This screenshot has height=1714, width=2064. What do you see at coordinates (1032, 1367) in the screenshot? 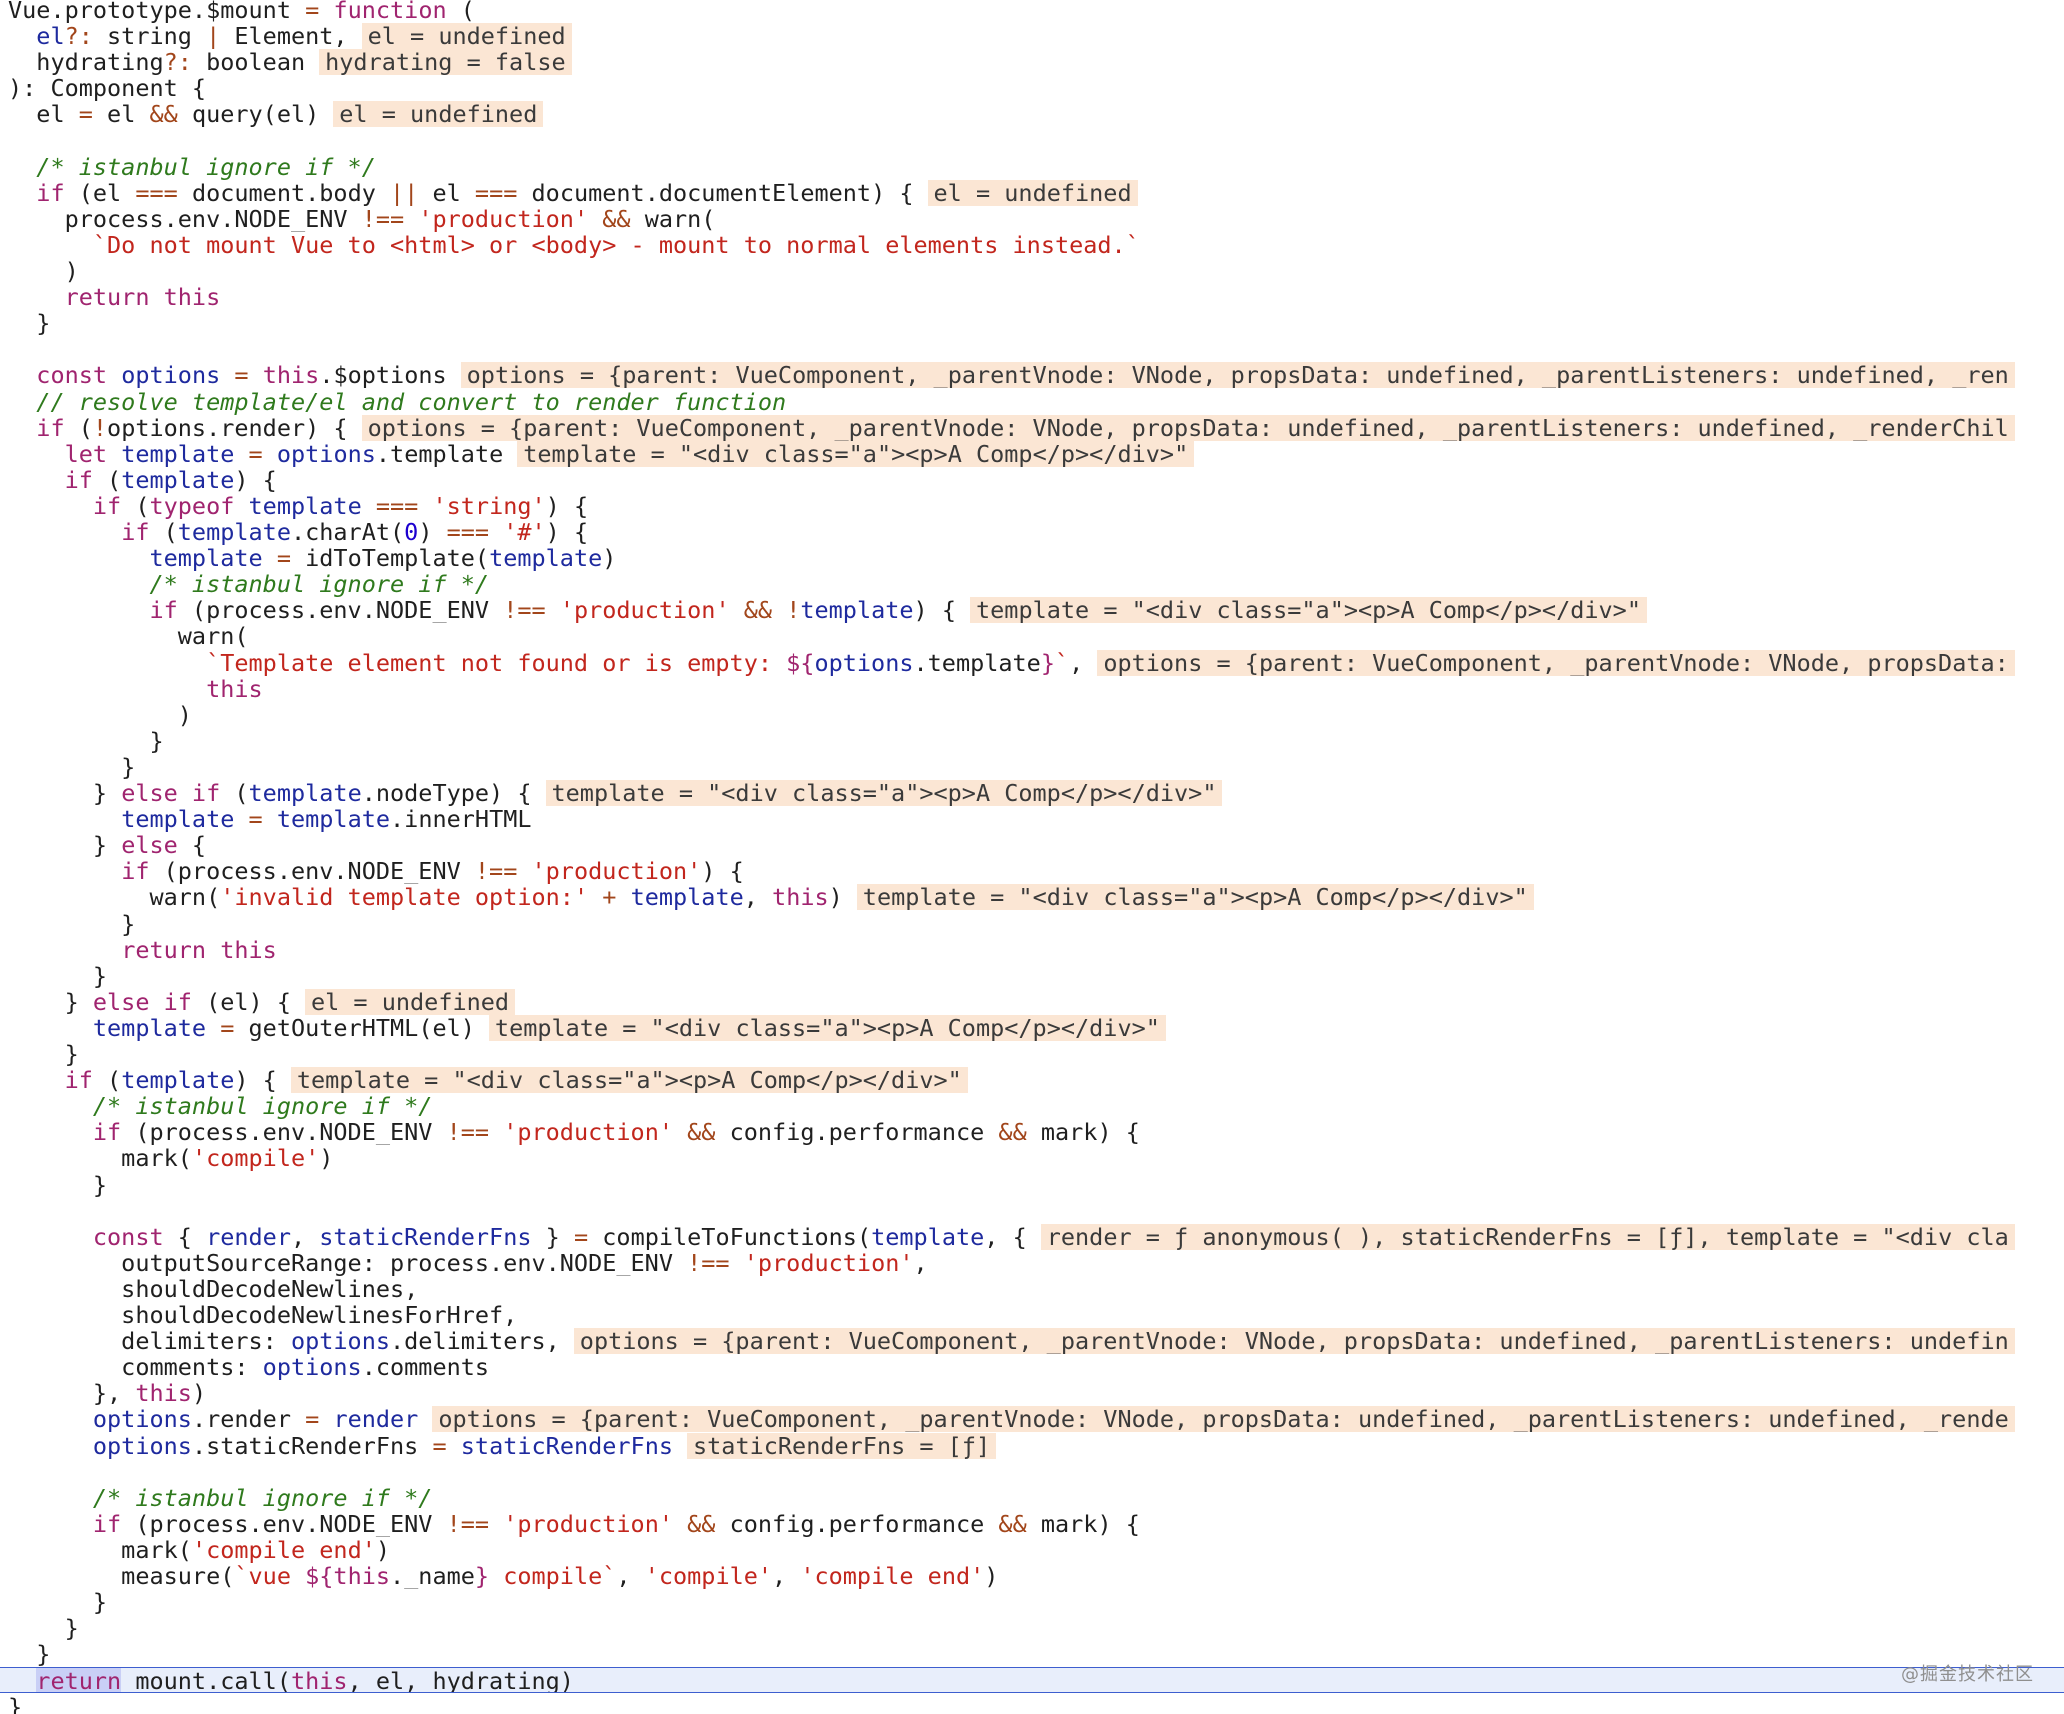
I see `code-line: comments: options.comments` at bounding box center [1032, 1367].